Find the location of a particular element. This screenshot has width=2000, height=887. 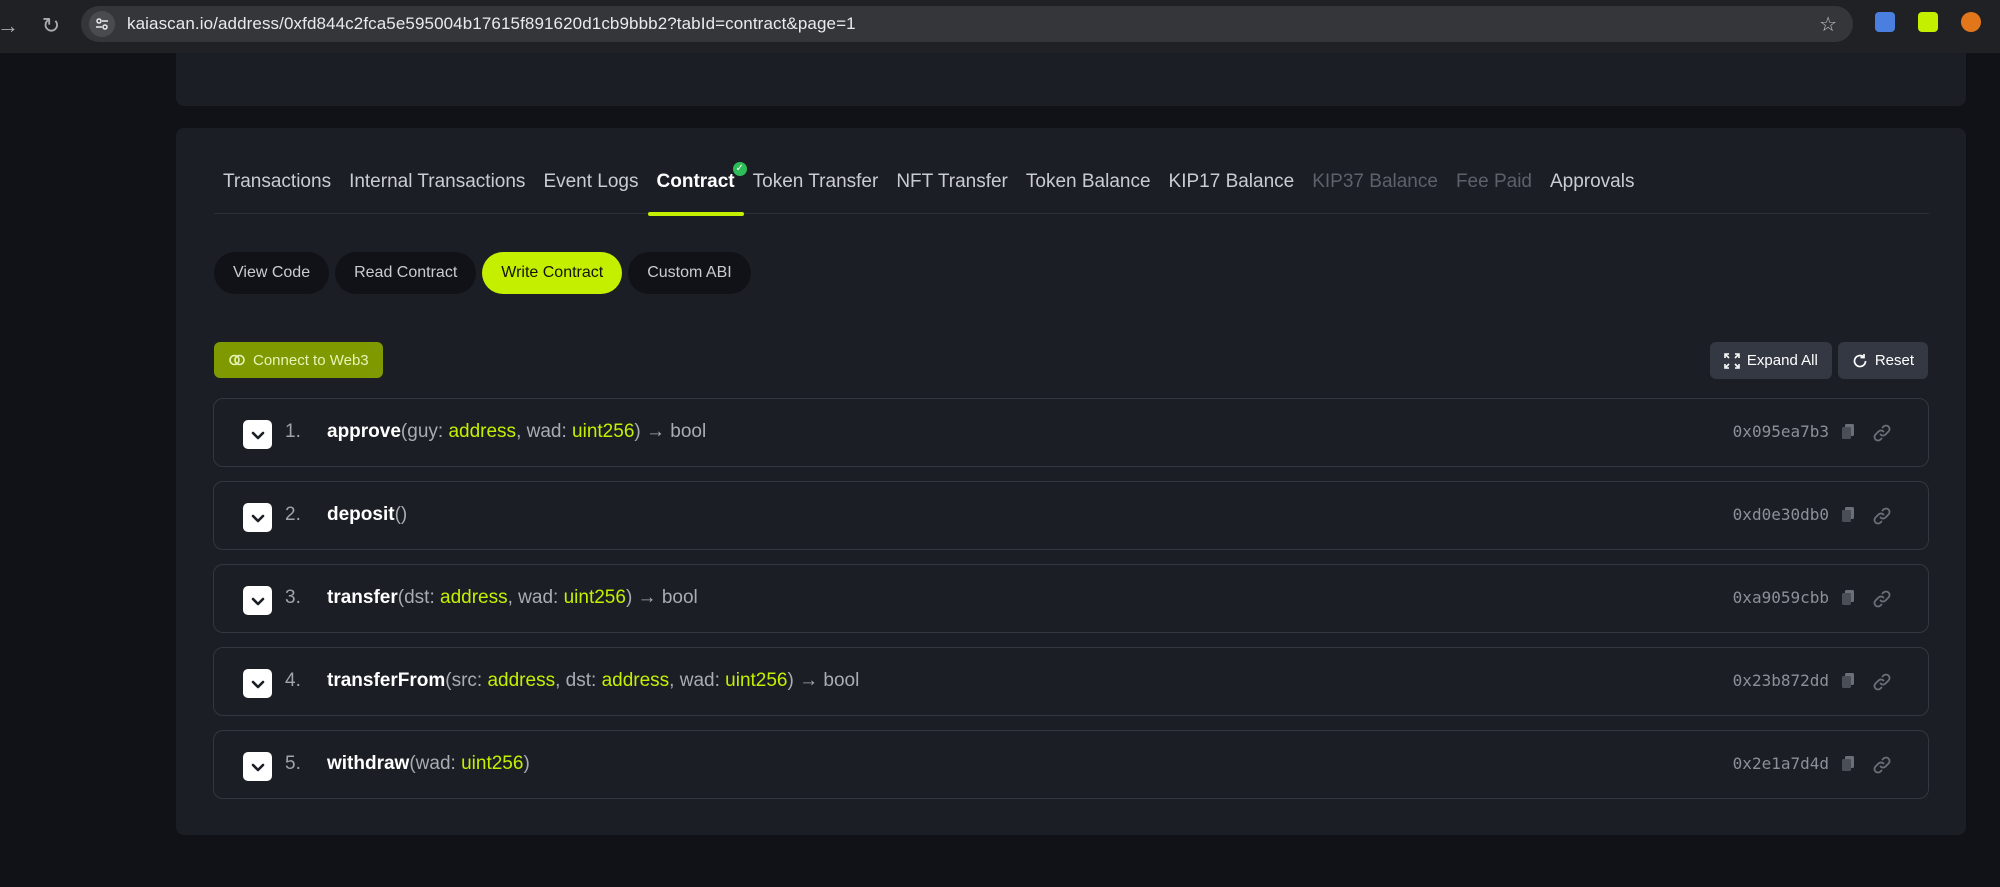

function-selector: 0xd0e30db0 is located at coordinates (1780, 514).